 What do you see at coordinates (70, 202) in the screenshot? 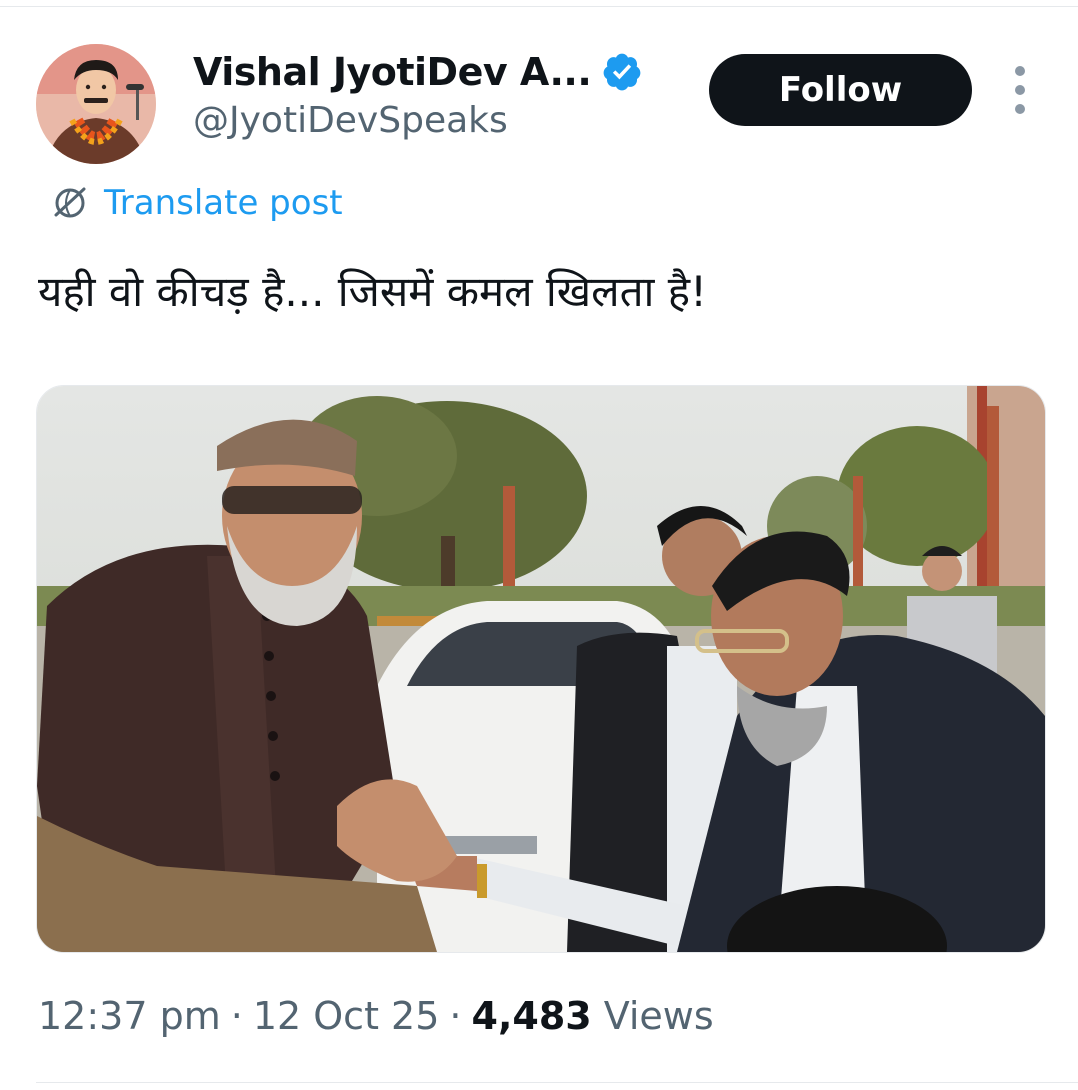
I see `translate-globe-icon` at bounding box center [70, 202].